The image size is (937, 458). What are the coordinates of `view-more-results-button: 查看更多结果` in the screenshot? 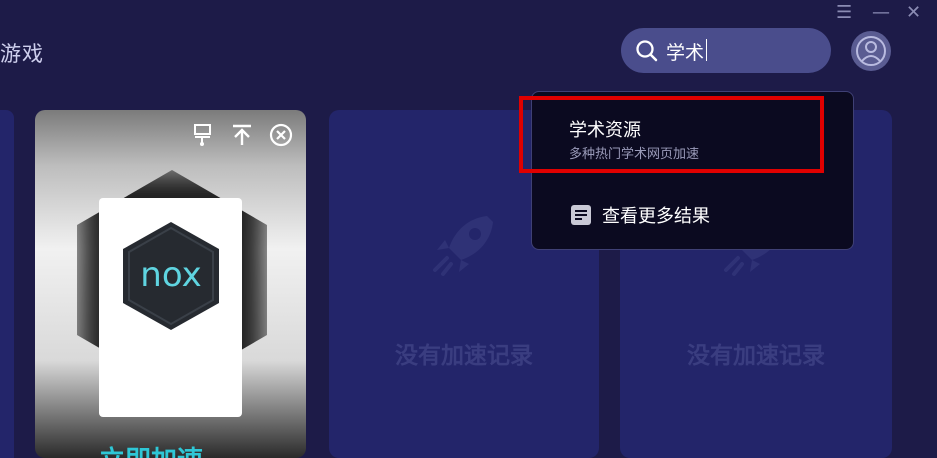 It's located at (640, 215).